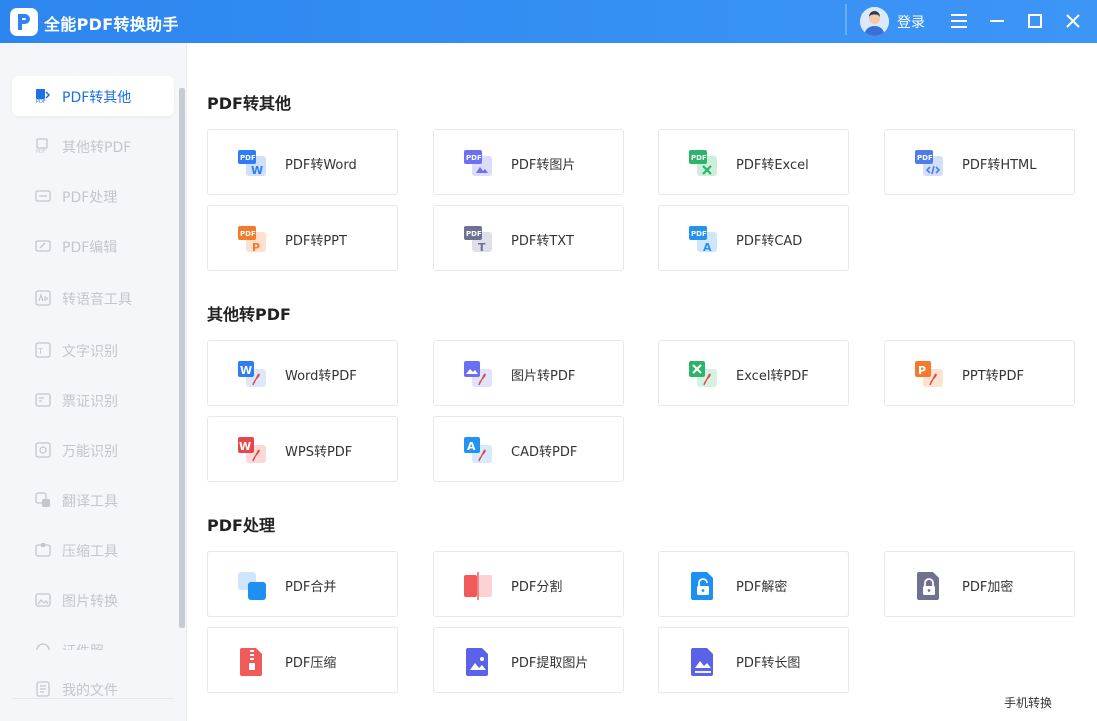 This screenshot has width=1097, height=721. I want to click on card-pdf-ppt: PDF P PDF转PPT, so click(302, 238).